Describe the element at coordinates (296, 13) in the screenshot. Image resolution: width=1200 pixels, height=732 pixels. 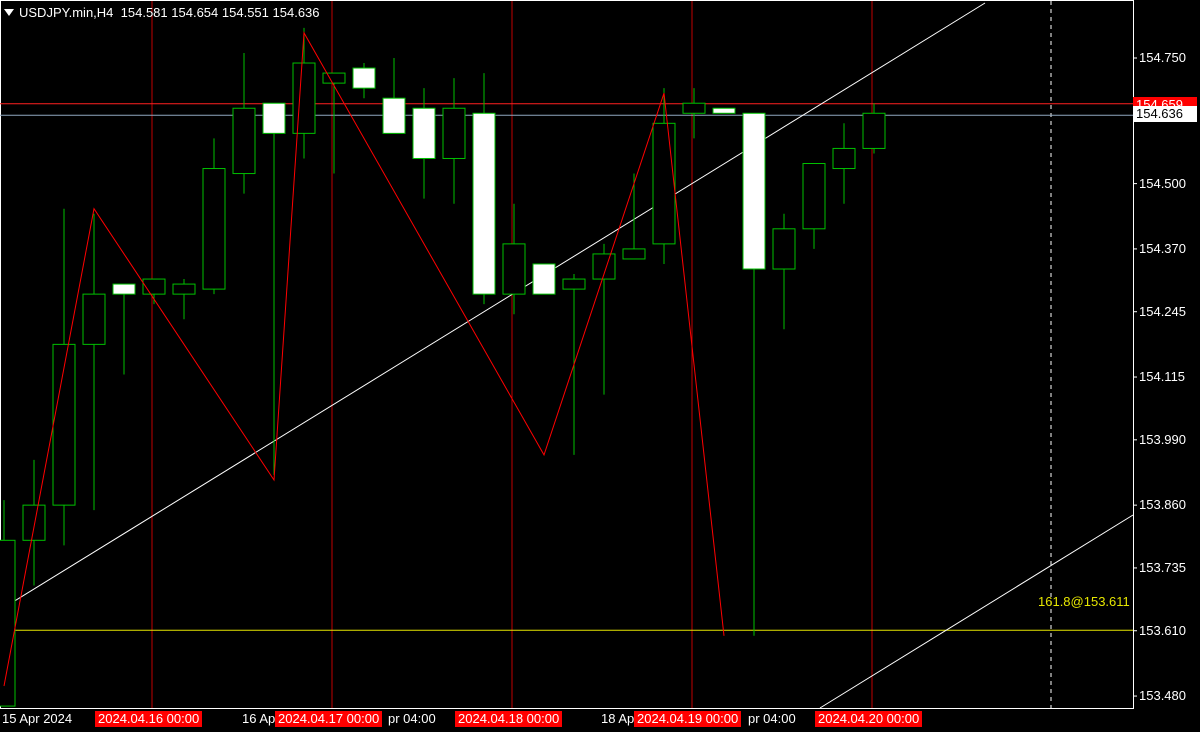
I see `ohlc-close: 154.636` at that location.